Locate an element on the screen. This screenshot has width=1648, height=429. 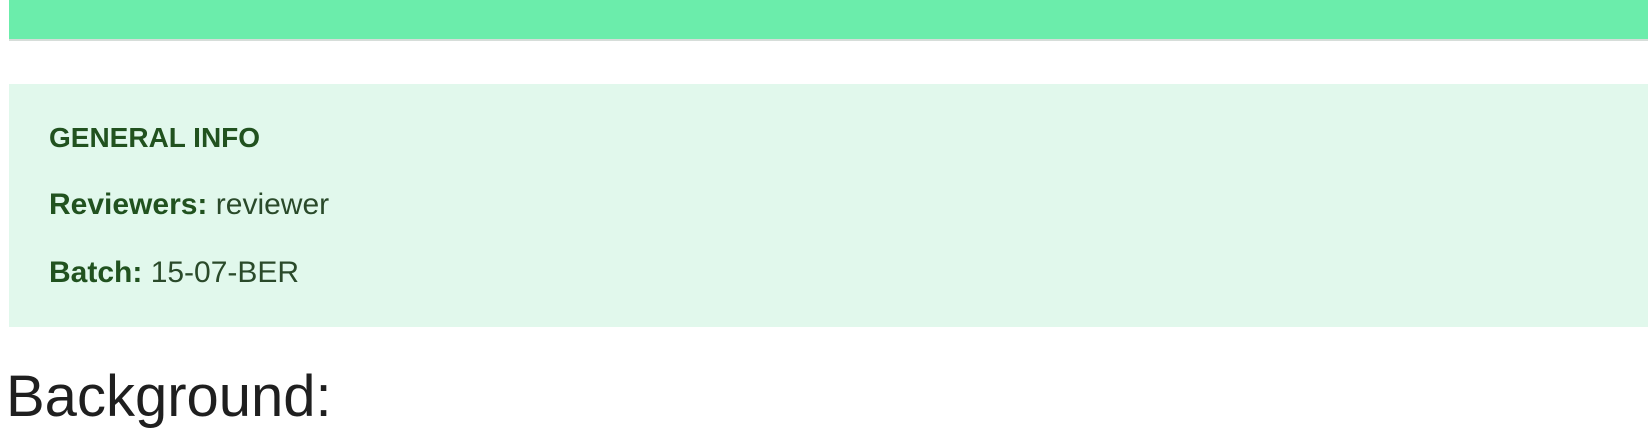
batch-value: 15-07-BER is located at coordinates (225, 272).